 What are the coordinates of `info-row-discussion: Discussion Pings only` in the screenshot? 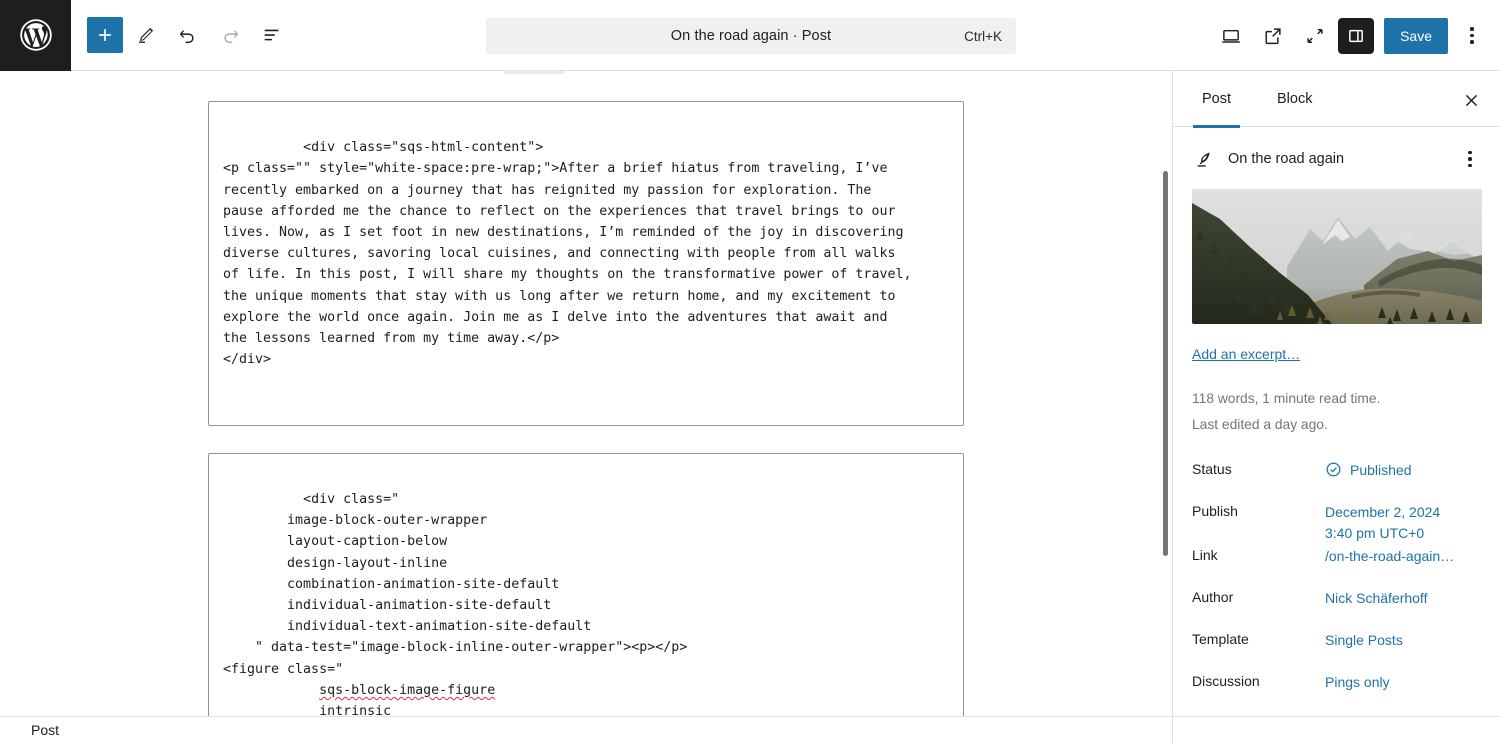 It's located at (1336, 691).